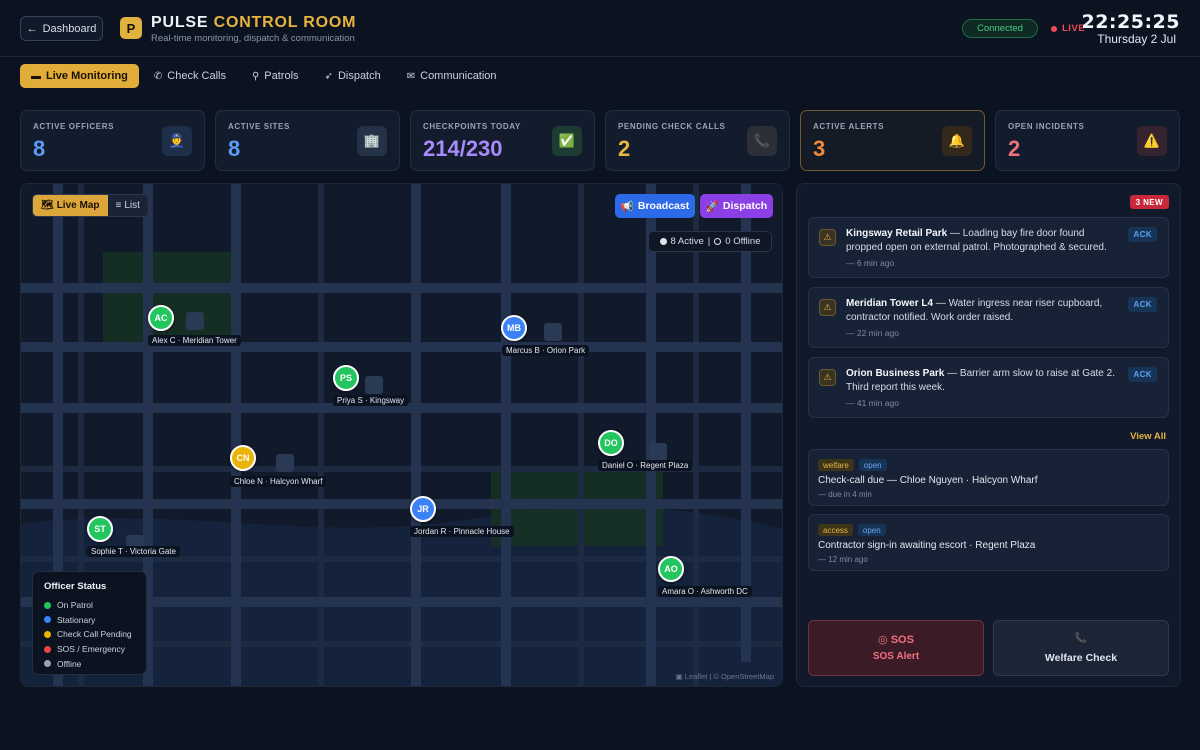  What do you see at coordinates (372, 141) in the screenshot?
I see `building-icon: 🏢` at bounding box center [372, 141].